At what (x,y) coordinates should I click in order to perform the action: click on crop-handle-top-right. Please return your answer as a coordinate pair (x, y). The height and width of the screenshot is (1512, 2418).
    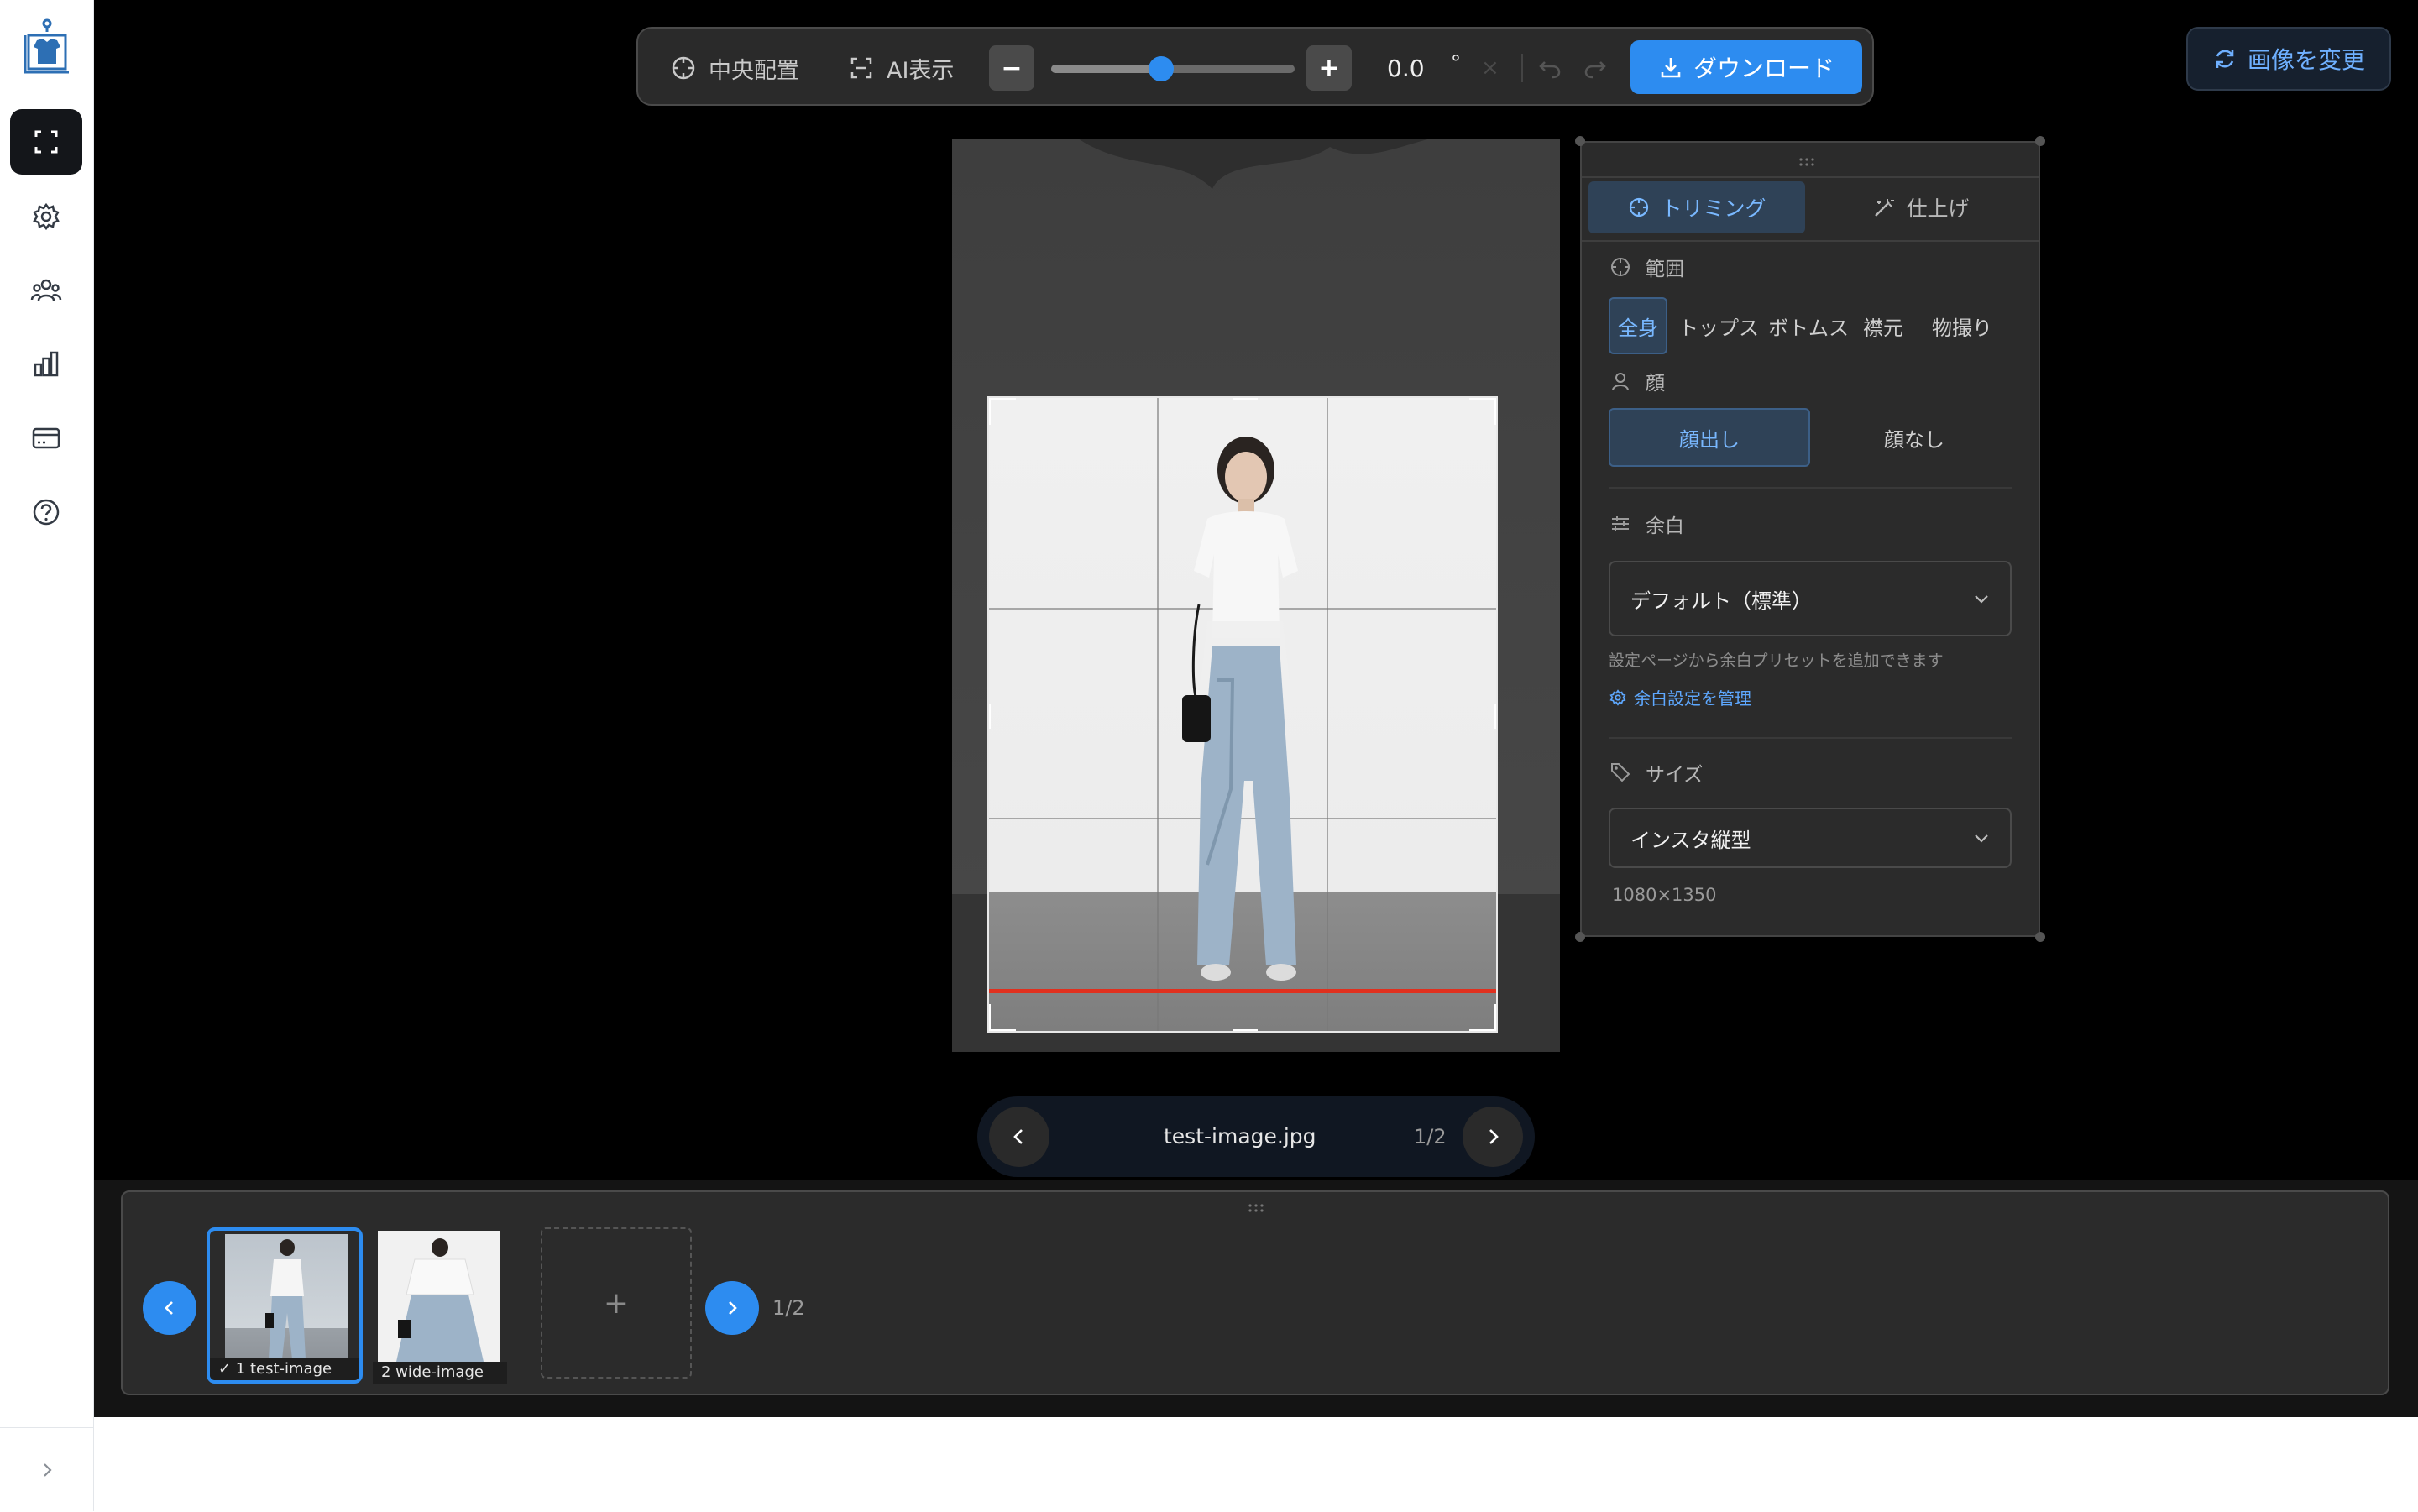
    Looking at the image, I should click on (1482, 411).